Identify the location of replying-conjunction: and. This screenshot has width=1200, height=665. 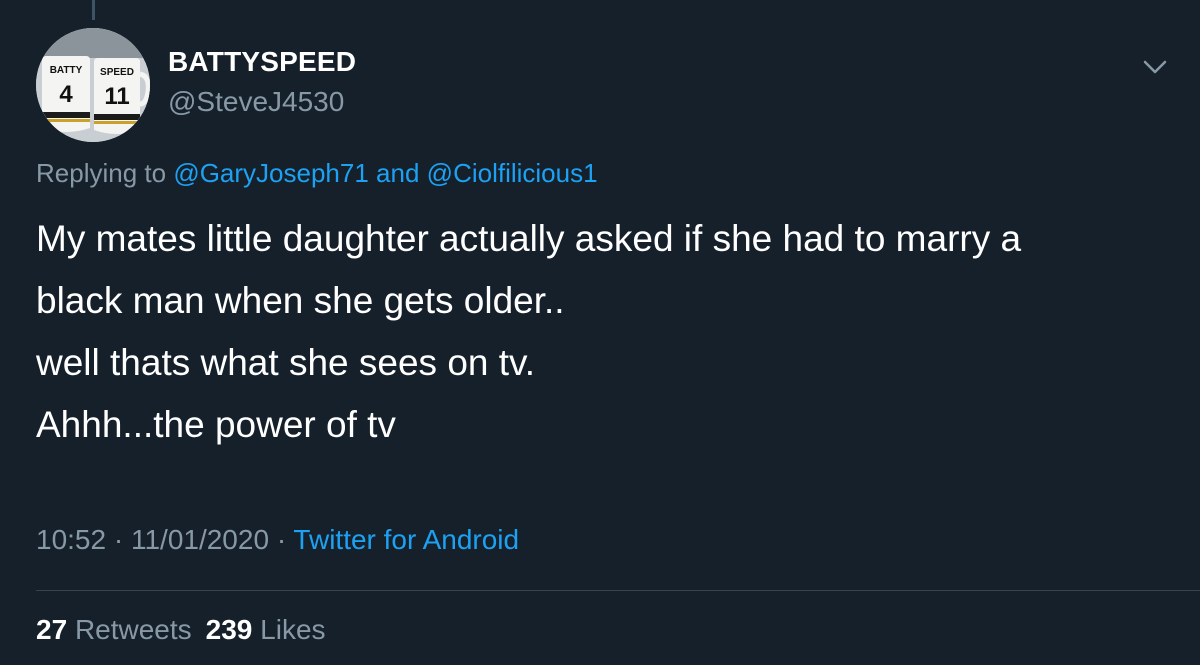
(397, 173).